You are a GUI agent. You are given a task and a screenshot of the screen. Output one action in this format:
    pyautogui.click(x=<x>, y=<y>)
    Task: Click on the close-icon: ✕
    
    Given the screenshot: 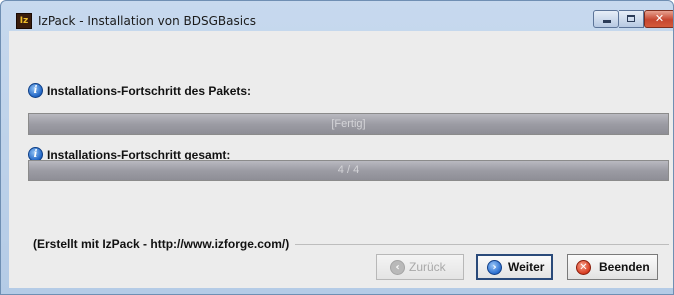 What is the action you would take?
    pyautogui.click(x=659, y=18)
    